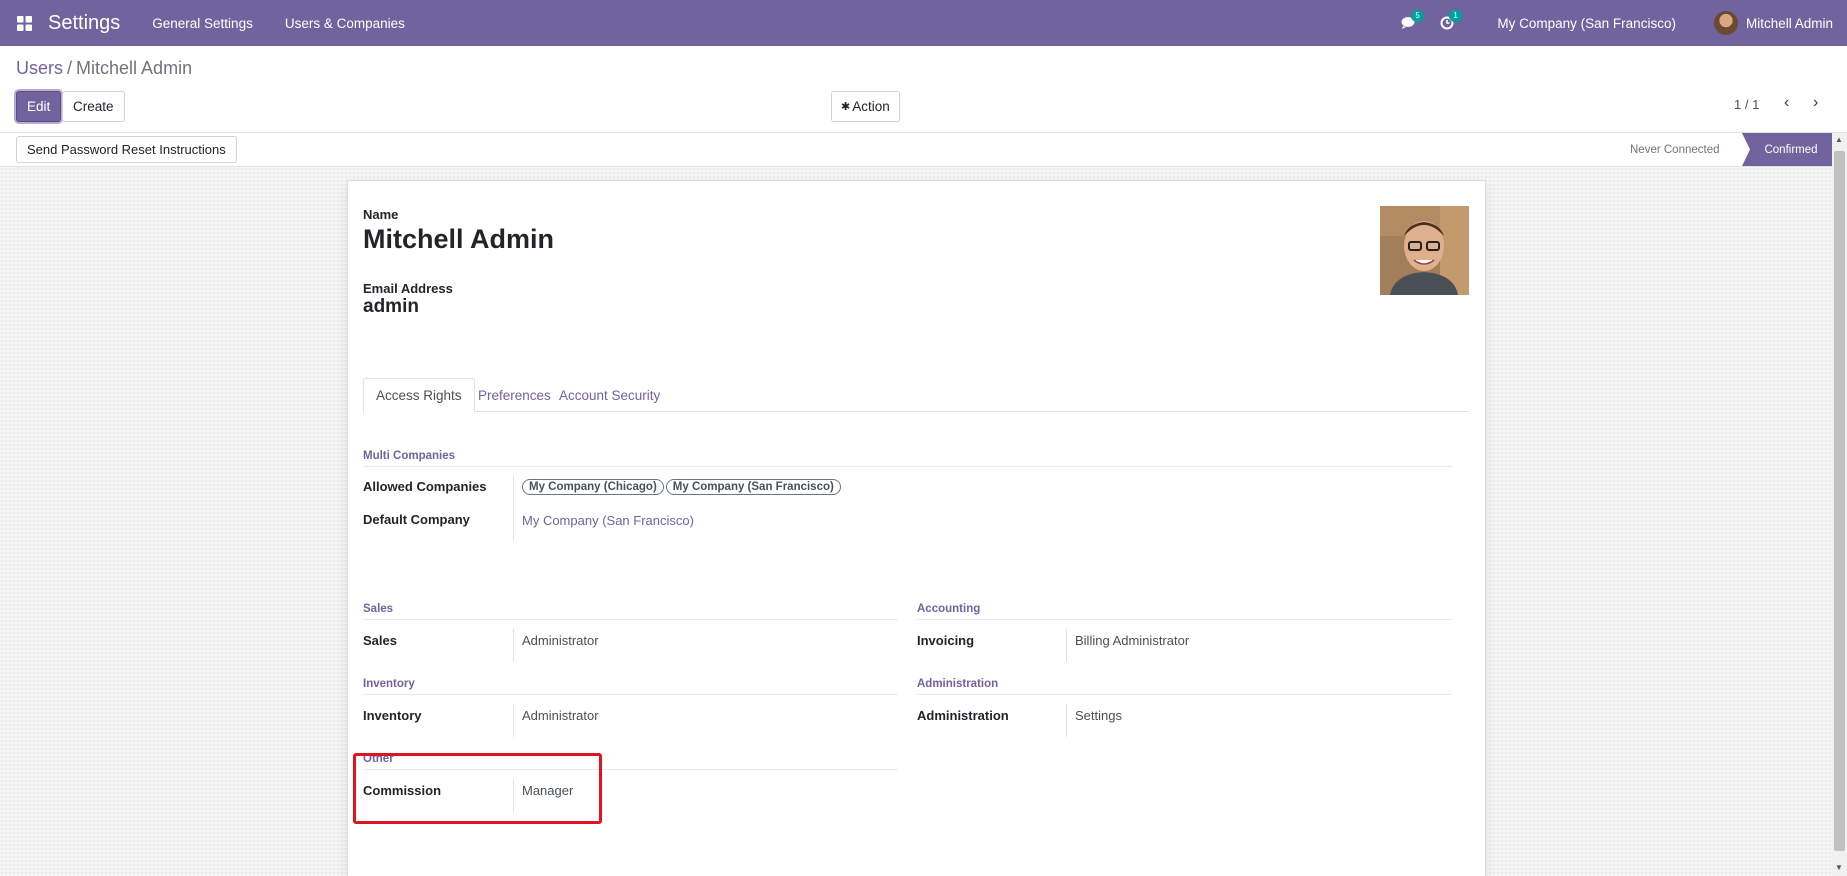 Image resolution: width=1847 pixels, height=876 pixels. Describe the element at coordinates (1184, 611) in the screenshot. I see `section-accounting: Accounting` at that location.